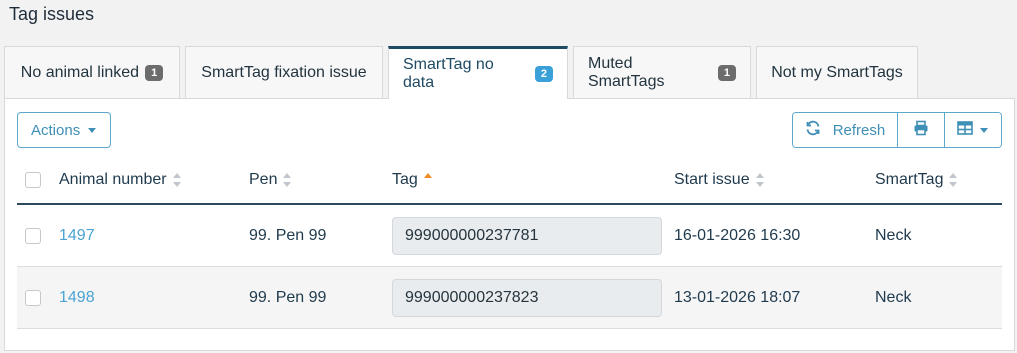 The image size is (1017, 353). What do you see at coordinates (80, 72) in the screenshot?
I see `tab-label: No animal linked` at bounding box center [80, 72].